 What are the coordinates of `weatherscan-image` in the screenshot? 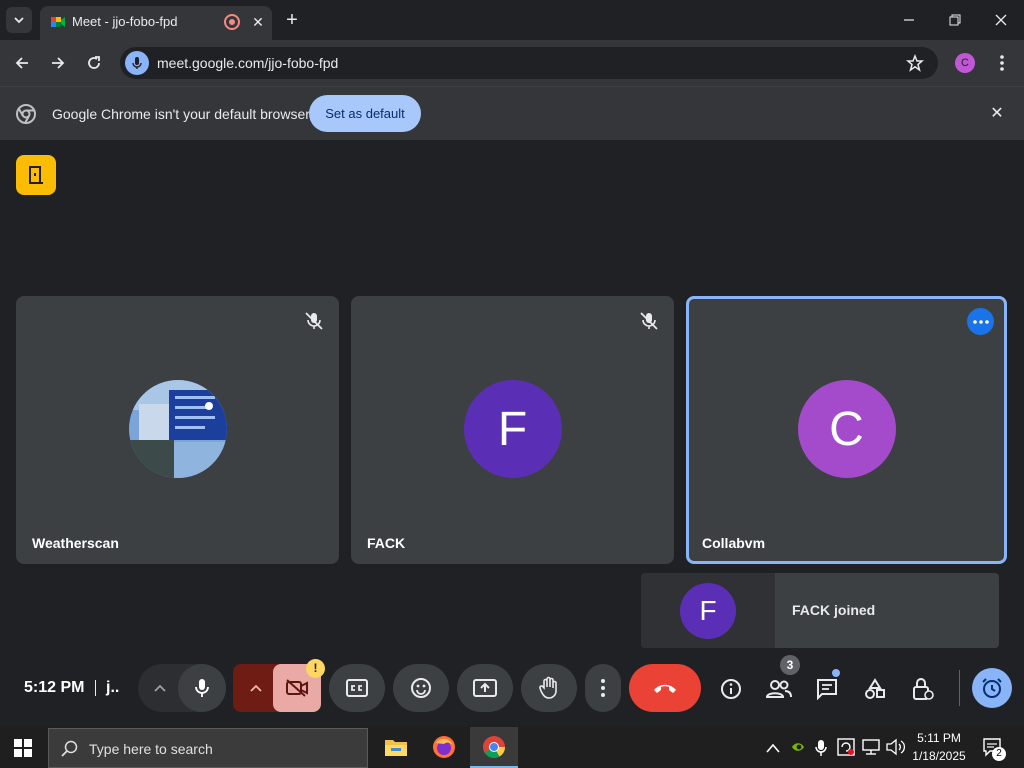 It's located at (177, 429).